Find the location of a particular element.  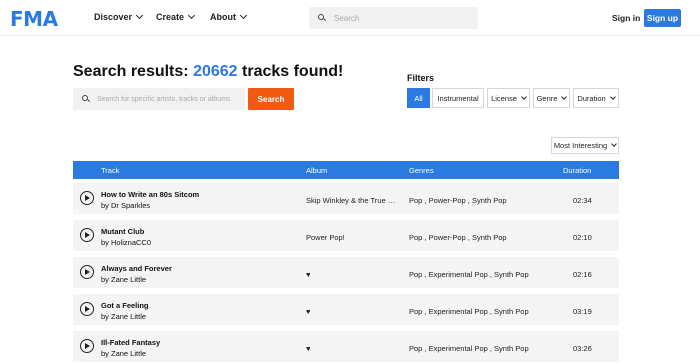

page-title: Search results: 20662 tracks found! is located at coordinates (208, 72).